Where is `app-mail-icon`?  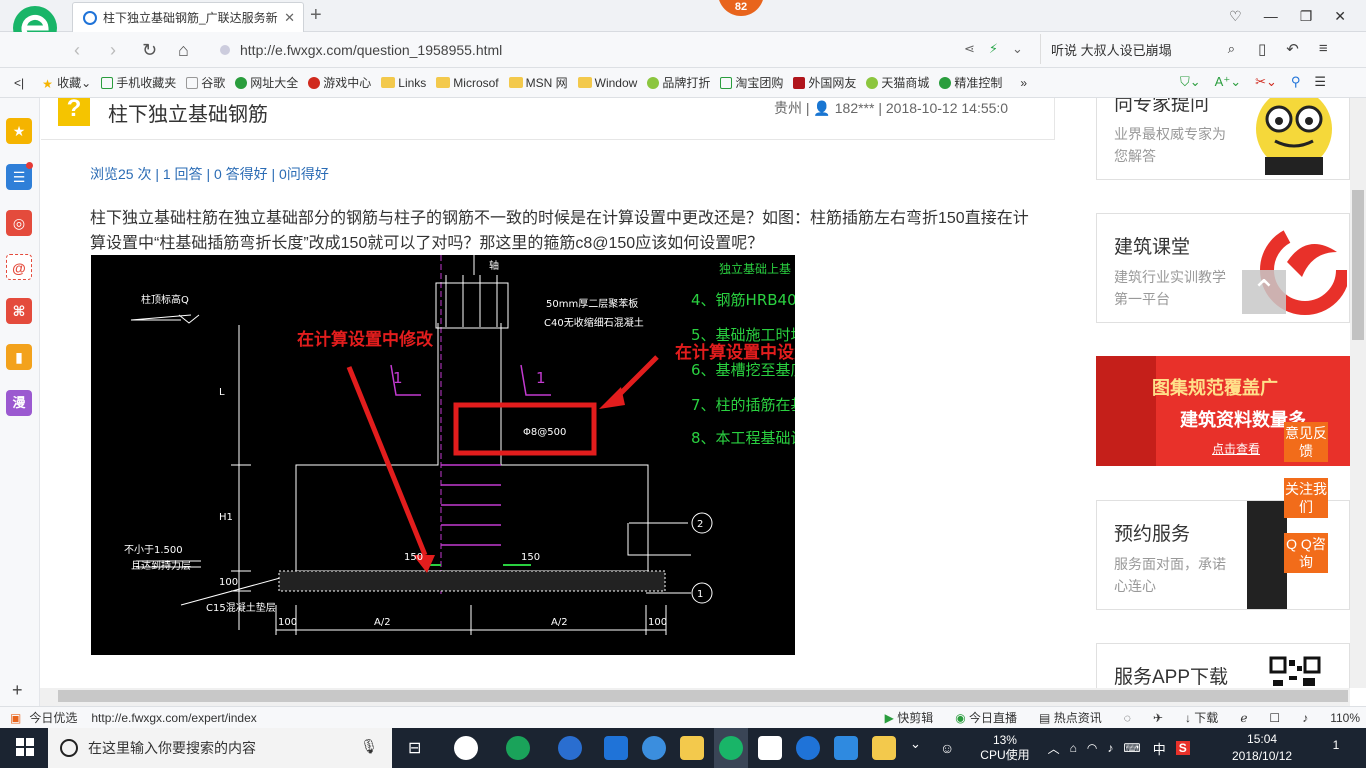 app-mail-icon is located at coordinates (770, 748).